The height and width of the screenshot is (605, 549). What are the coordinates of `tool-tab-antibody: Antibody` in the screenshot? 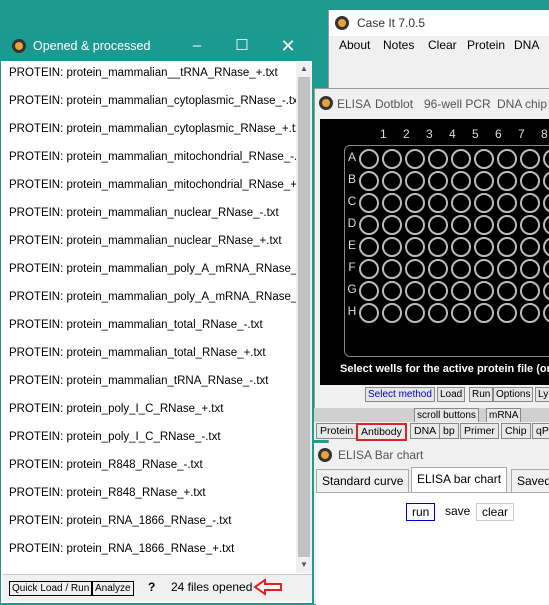 It's located at (381, 432).